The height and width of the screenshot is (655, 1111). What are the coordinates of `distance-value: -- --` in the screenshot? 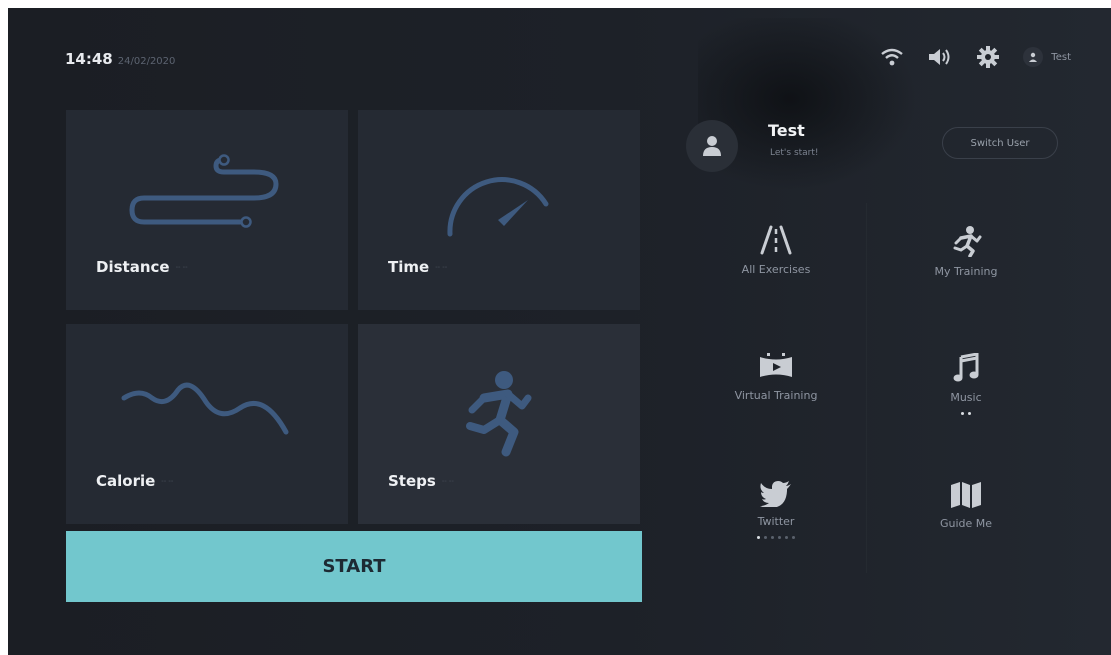 It's located at (181, 267).